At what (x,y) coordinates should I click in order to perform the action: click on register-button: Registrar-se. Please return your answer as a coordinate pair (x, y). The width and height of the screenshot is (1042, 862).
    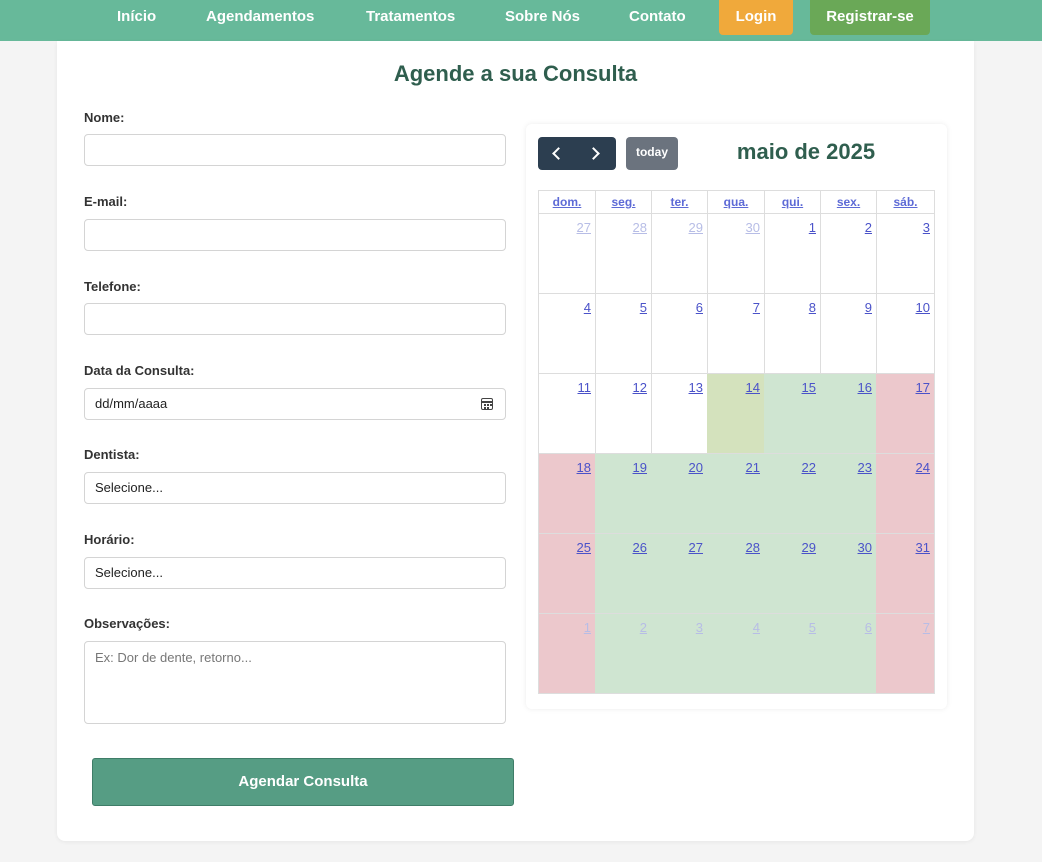
    Looking at the image, I should click on (870, 17).